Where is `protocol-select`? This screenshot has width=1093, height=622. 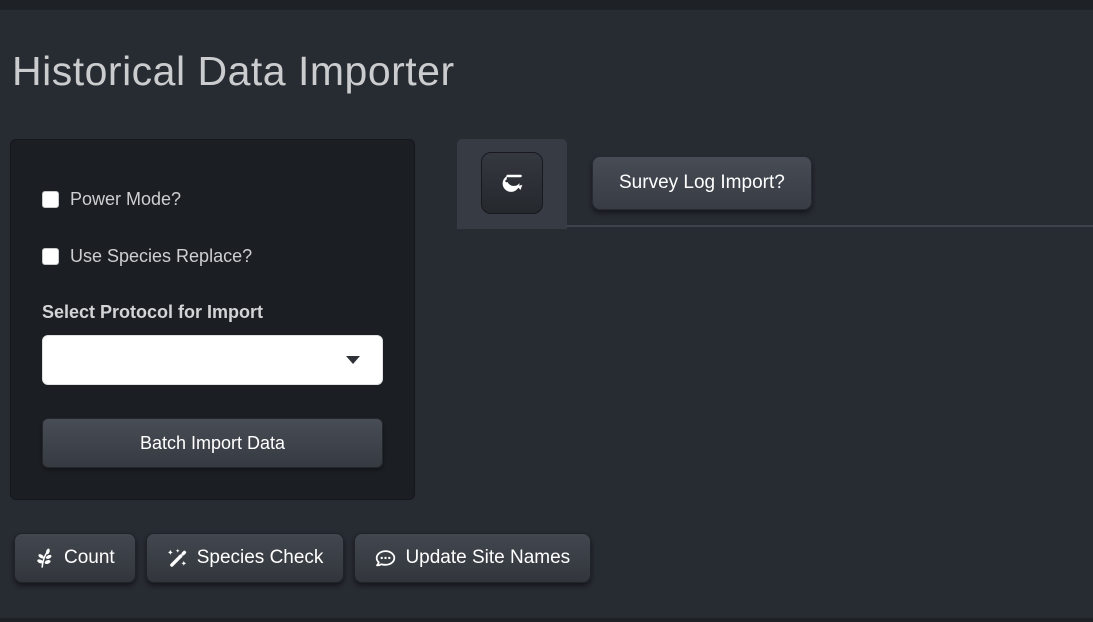 protocol-select is located at coordinates (212, 360).